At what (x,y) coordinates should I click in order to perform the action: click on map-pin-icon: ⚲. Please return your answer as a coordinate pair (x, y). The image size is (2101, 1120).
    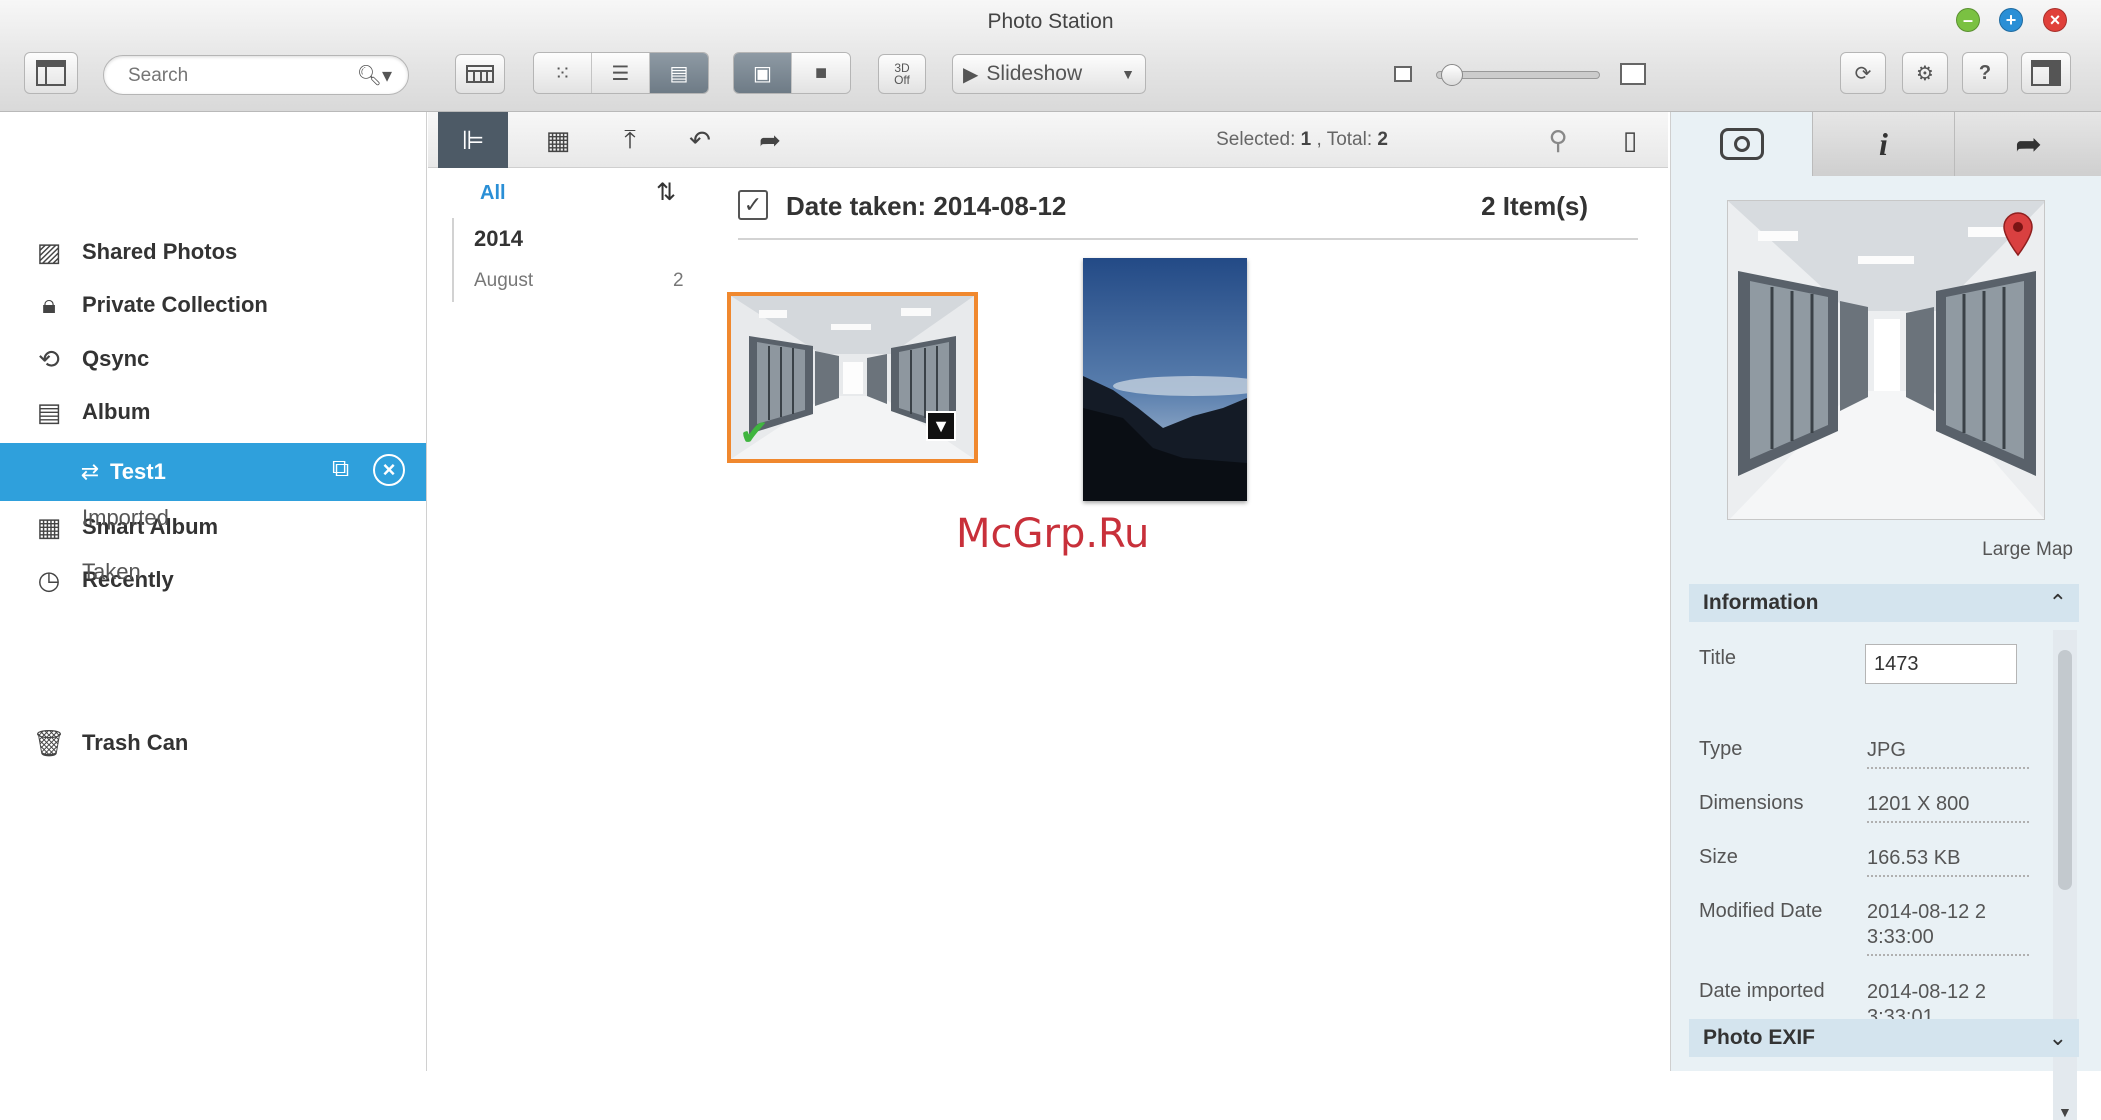
    Looking at the image, I should click on (1558, 139).